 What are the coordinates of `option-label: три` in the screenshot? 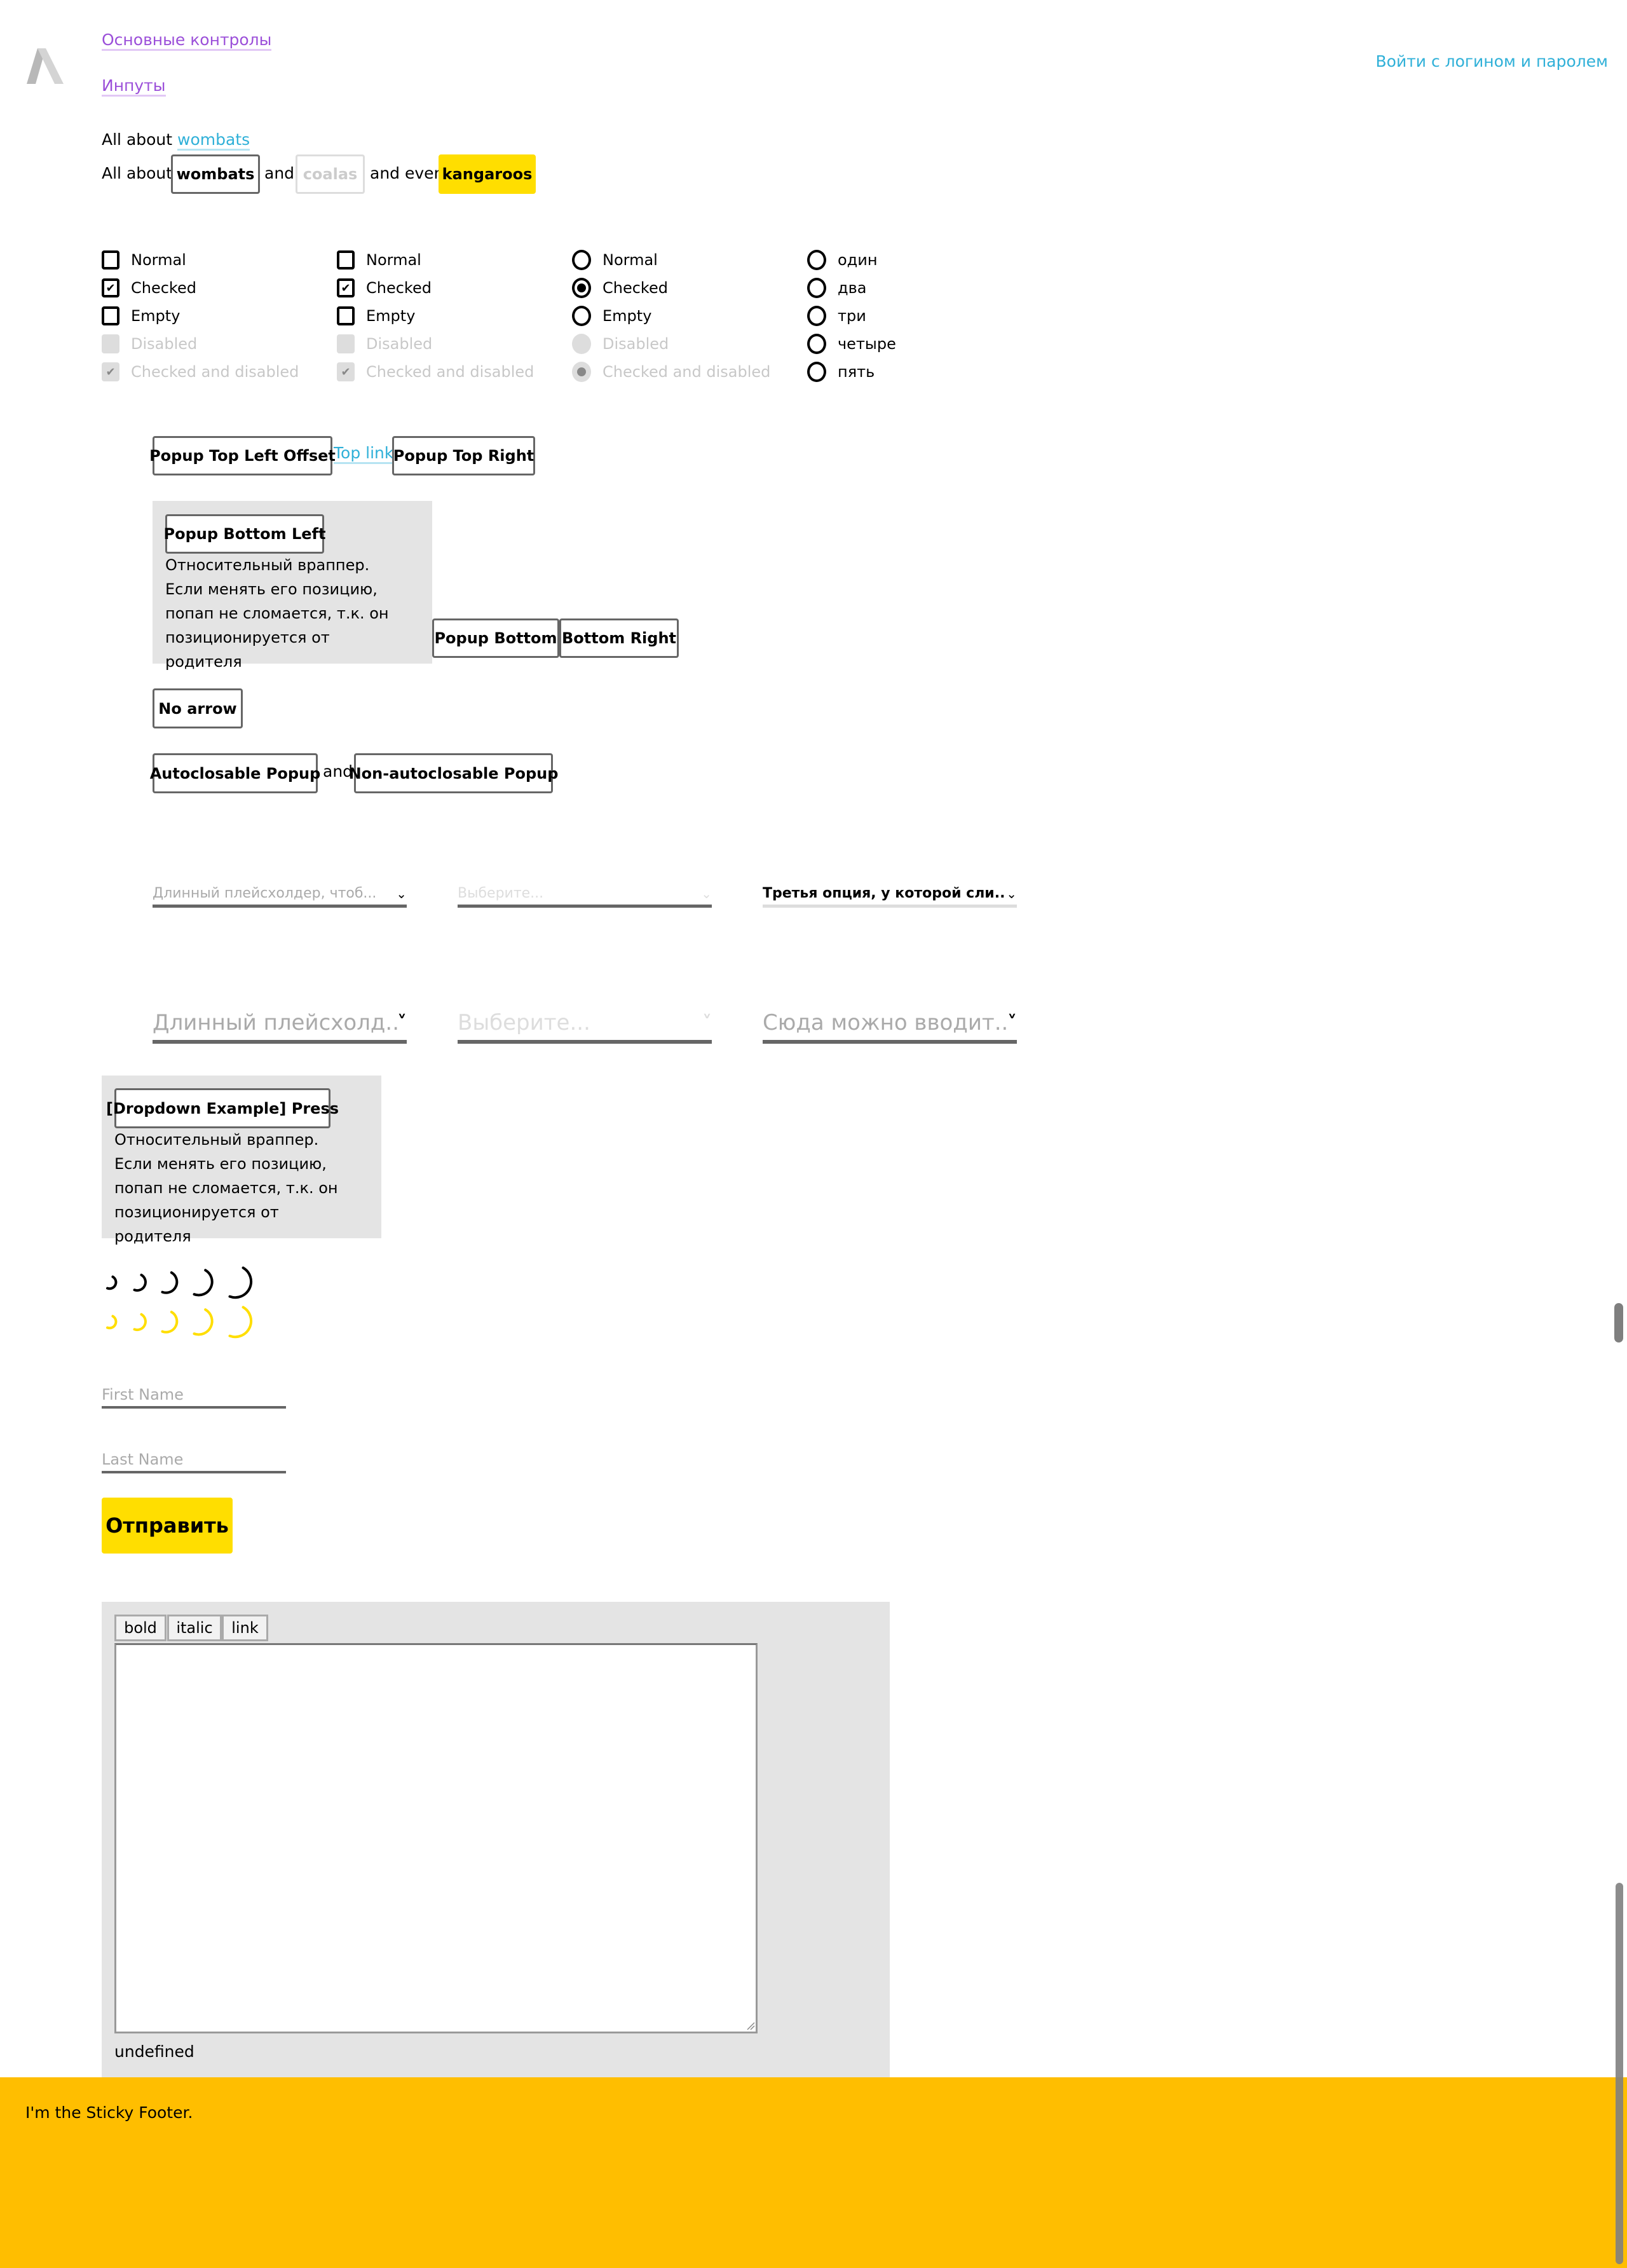 It's located at (852, 316).